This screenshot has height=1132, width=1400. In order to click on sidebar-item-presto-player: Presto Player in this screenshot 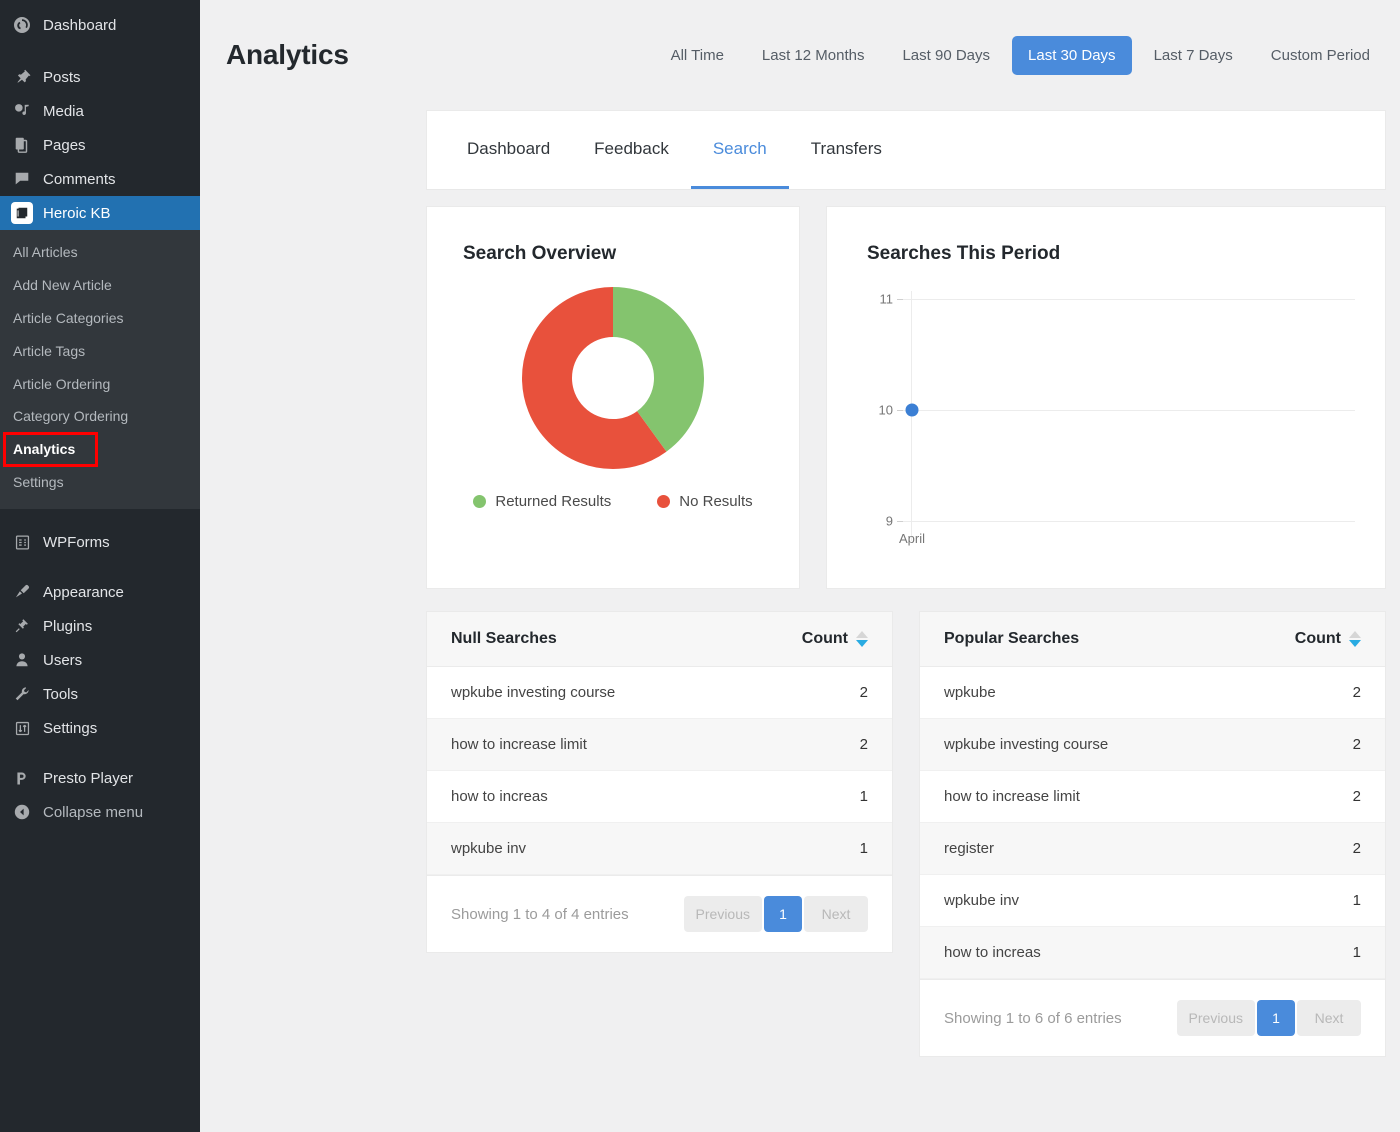, I will do `click(100, 778)`.